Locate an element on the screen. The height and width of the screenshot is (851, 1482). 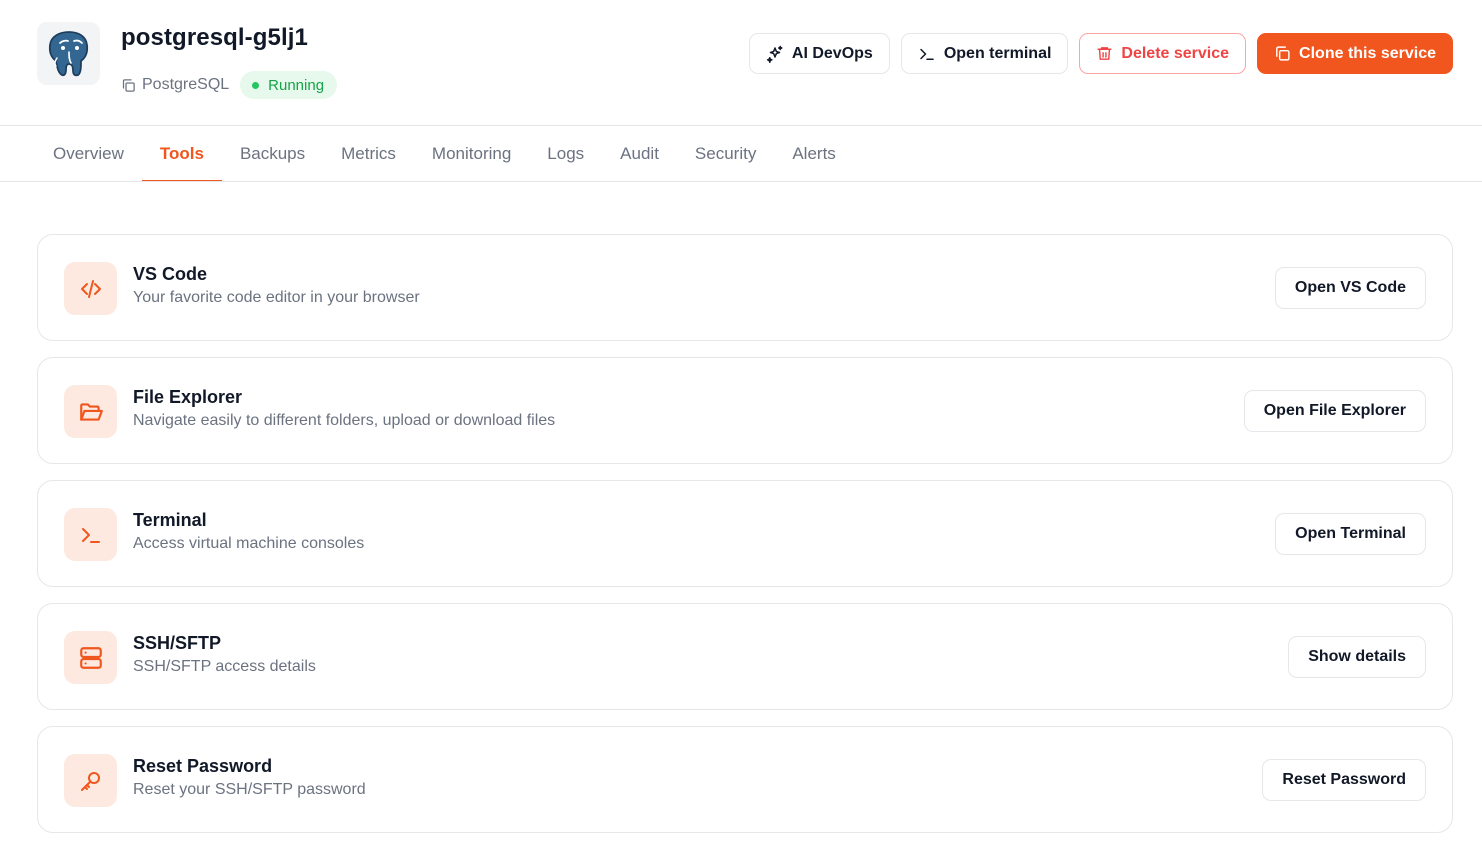
tab-divider is located at coordinates (741, 181).